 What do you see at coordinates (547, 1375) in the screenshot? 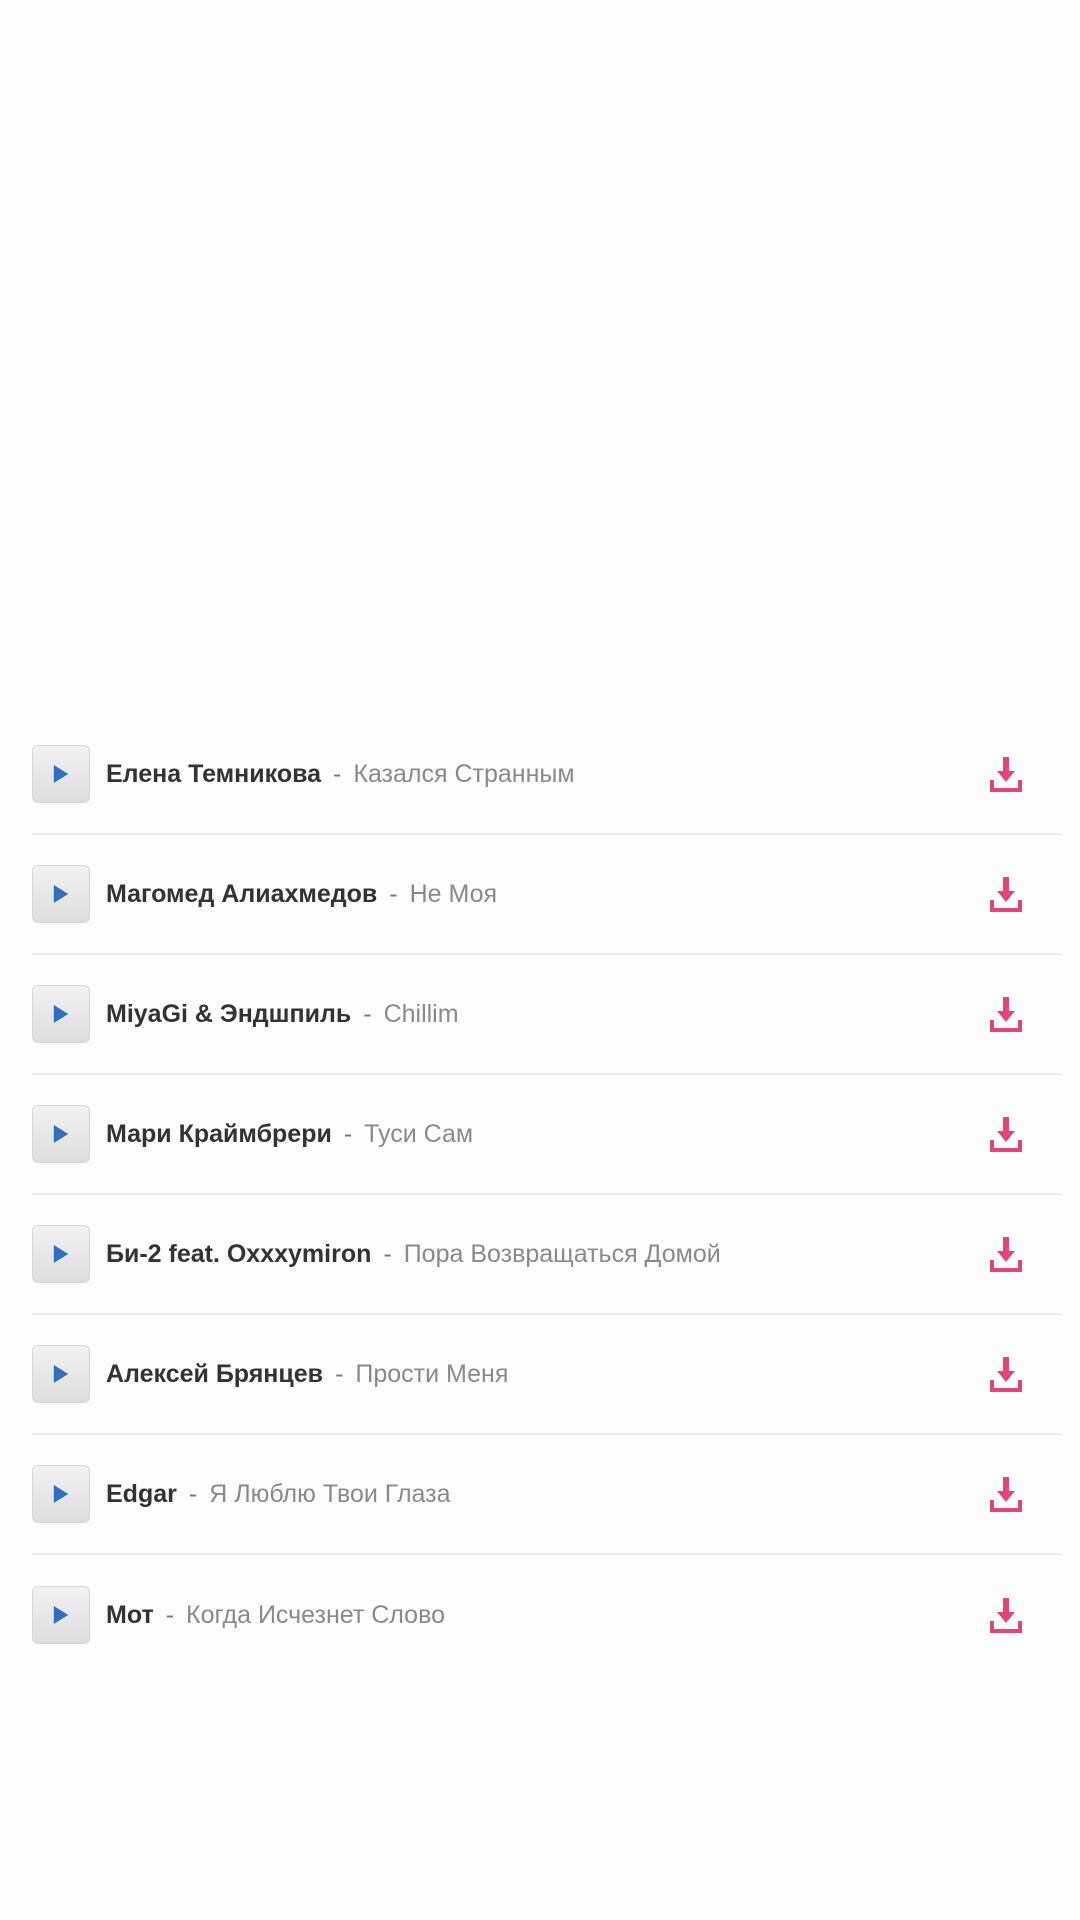
I see `track-row: Алексей Брянцев - Прости Меня` at bounding box center [547, 1375].